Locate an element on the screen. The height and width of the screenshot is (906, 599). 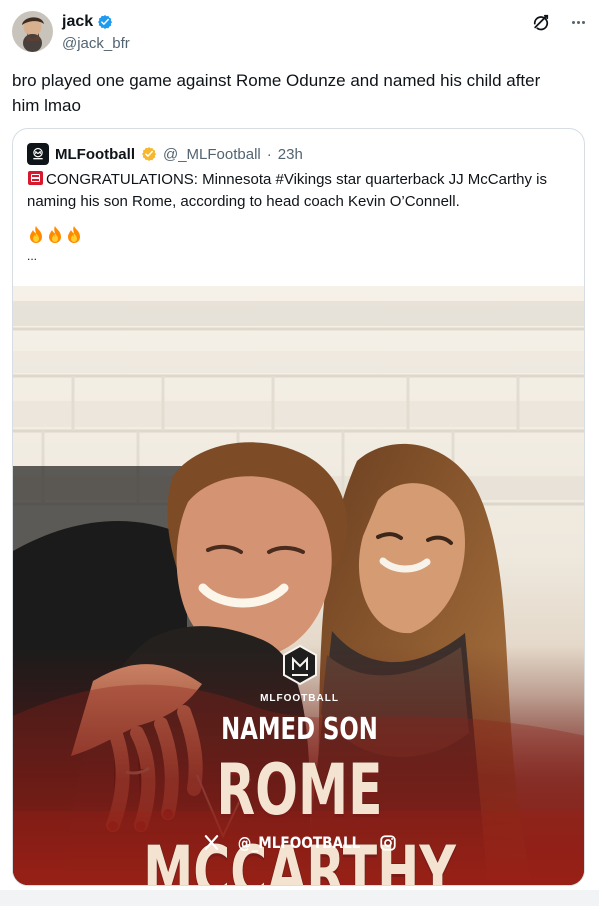
gold-verified-badge-icon is located at coordinates (149, 154).